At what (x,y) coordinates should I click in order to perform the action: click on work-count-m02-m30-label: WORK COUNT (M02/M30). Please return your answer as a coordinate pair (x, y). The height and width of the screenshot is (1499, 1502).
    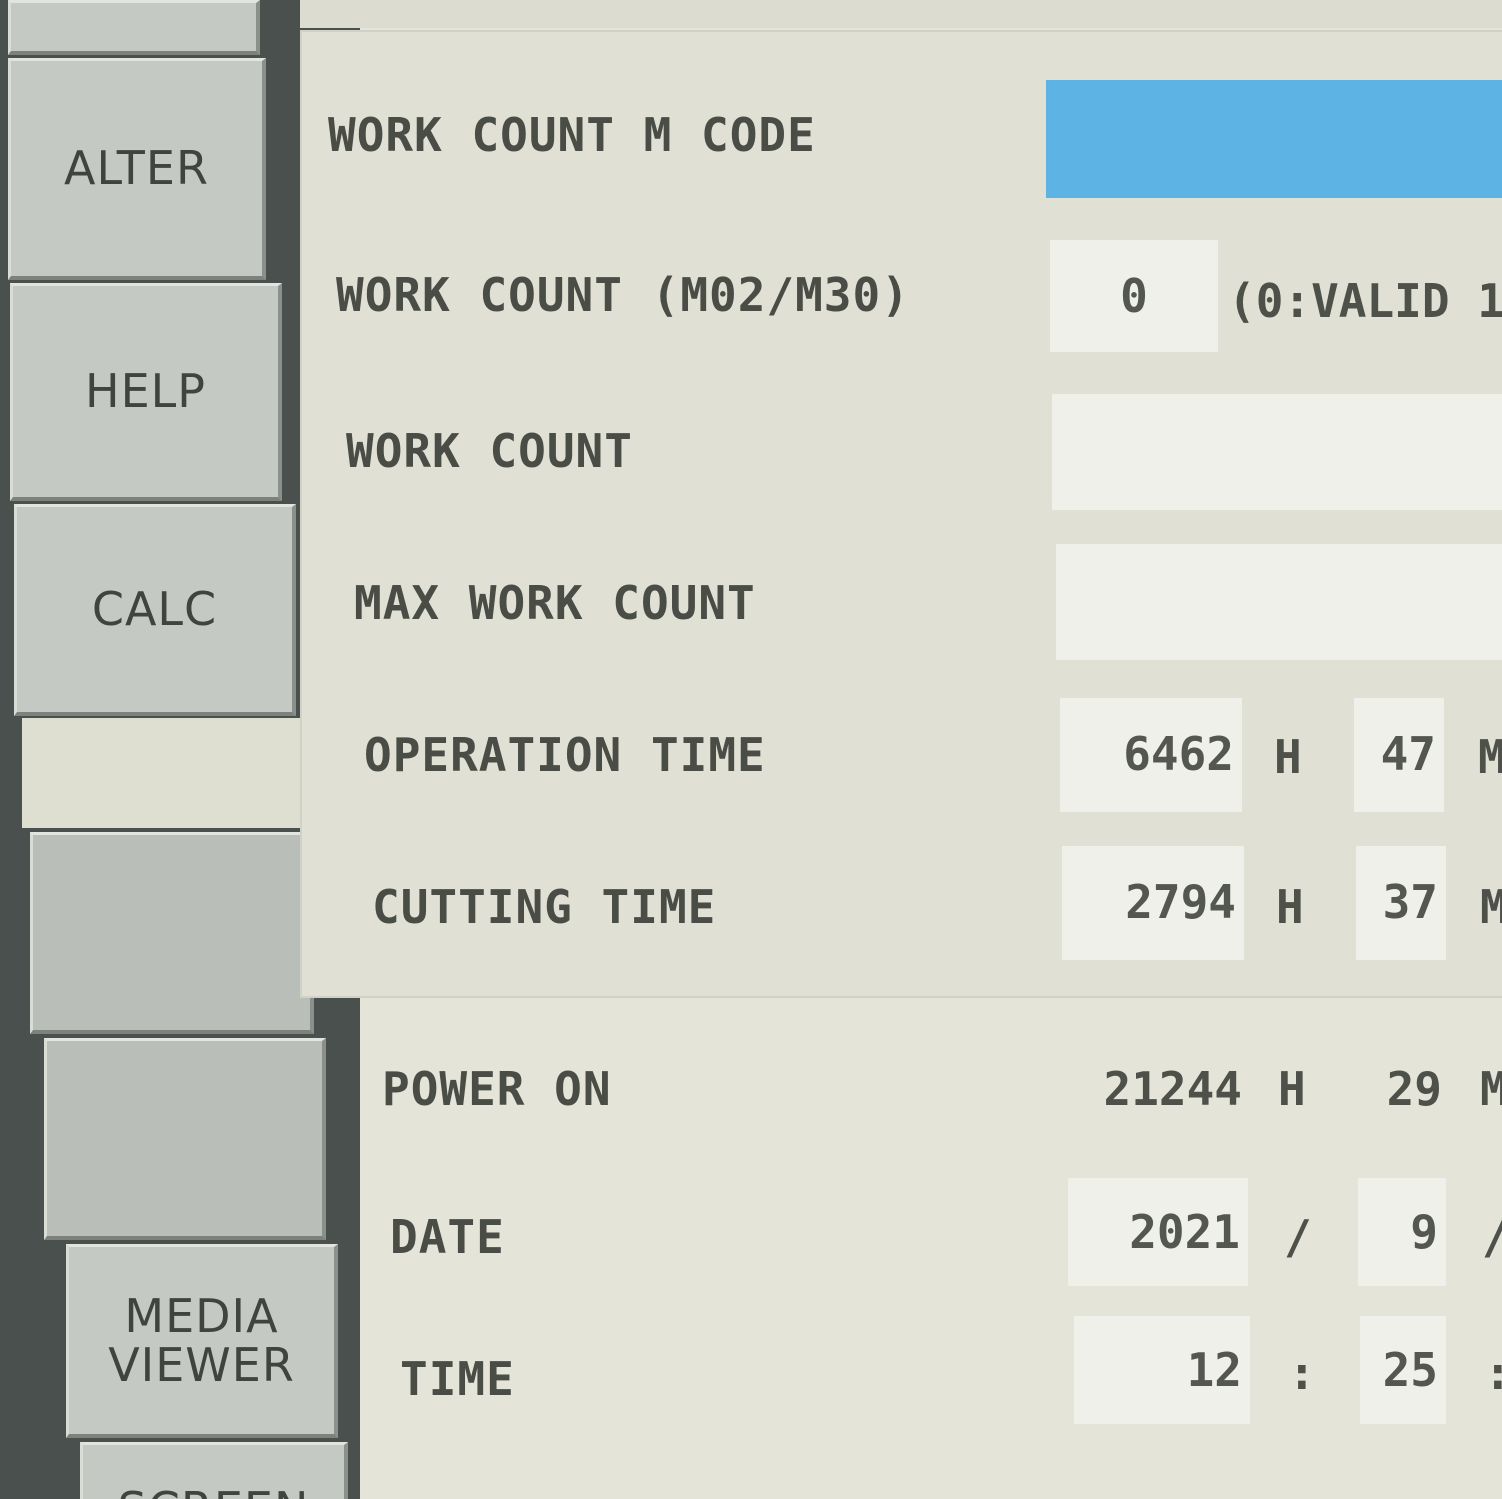
    Looking at the image, I should click on (623, 295).